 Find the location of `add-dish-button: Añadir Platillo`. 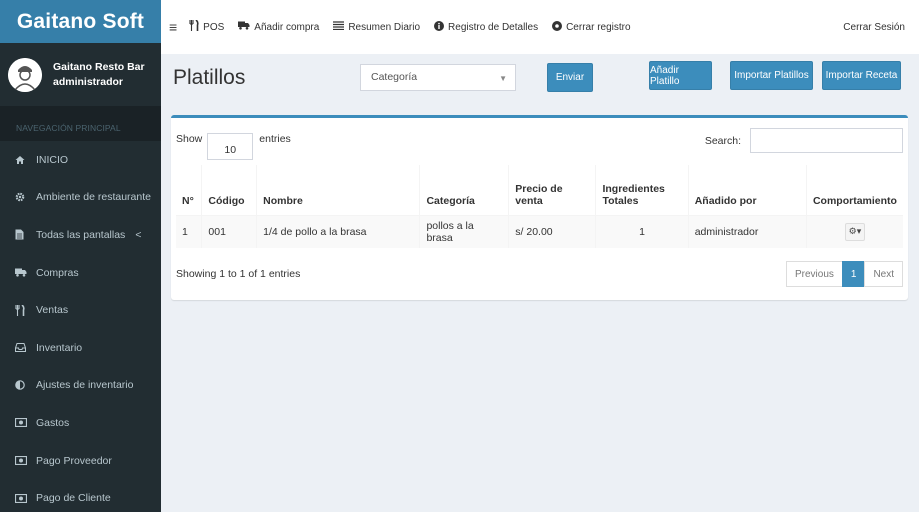

add-dish-button: Añadir Platillo is located at coordinates (680, 75).